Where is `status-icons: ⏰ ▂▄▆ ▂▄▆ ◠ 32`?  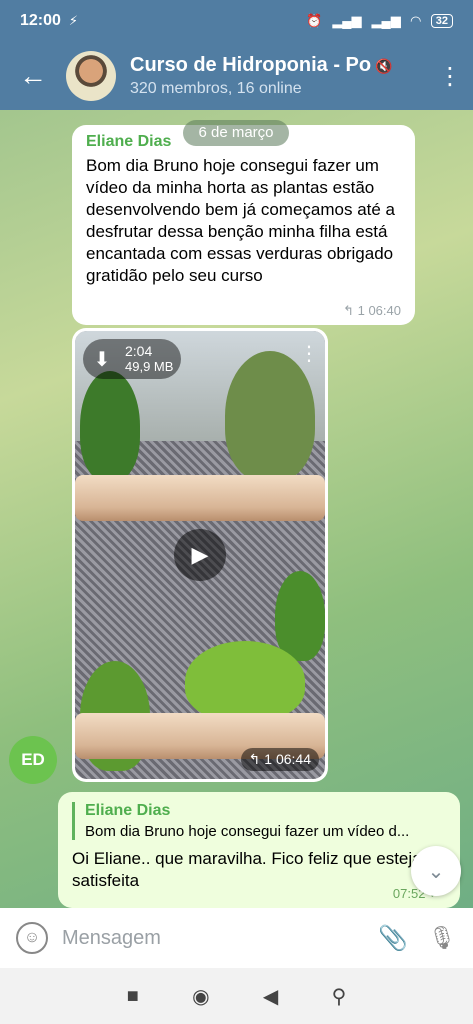 status-icons: ⏰ ▂▄▆ ▂▄▆ ◠ 32 is located at coordinates (379, 21).